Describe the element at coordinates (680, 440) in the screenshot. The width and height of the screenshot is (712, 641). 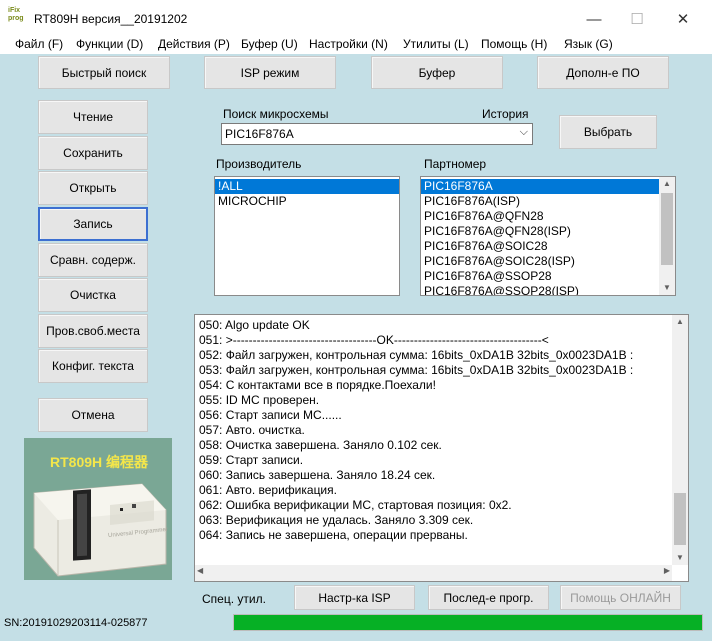
I see `log-vertical-scrollbar: ▲ ▼` at that location.